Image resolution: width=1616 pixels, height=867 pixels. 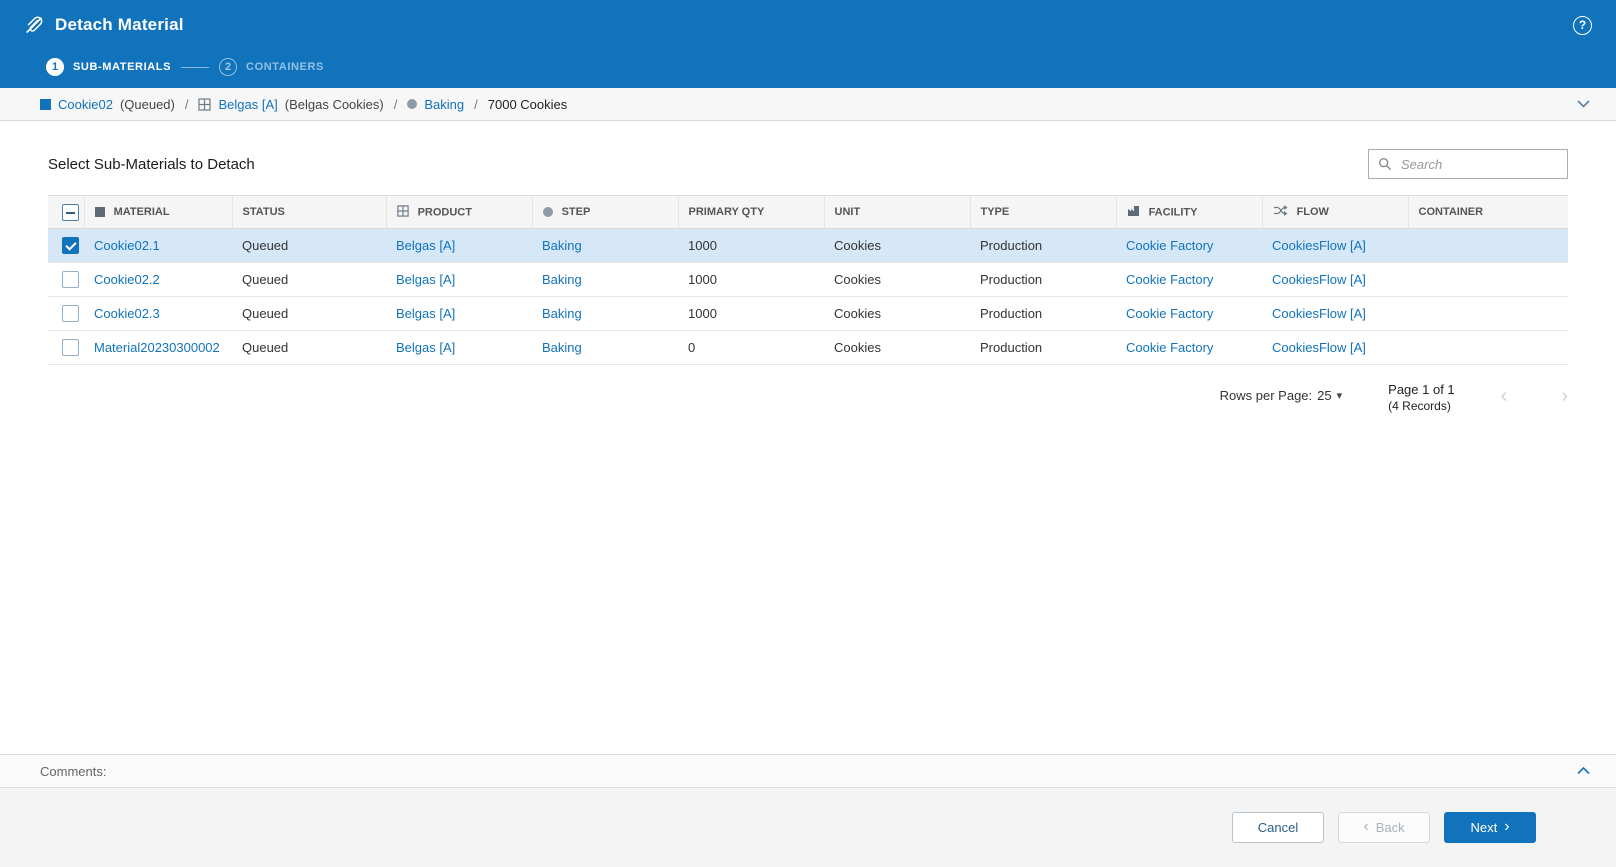 I want to click on search-icon, so click(x=1385, y=164).